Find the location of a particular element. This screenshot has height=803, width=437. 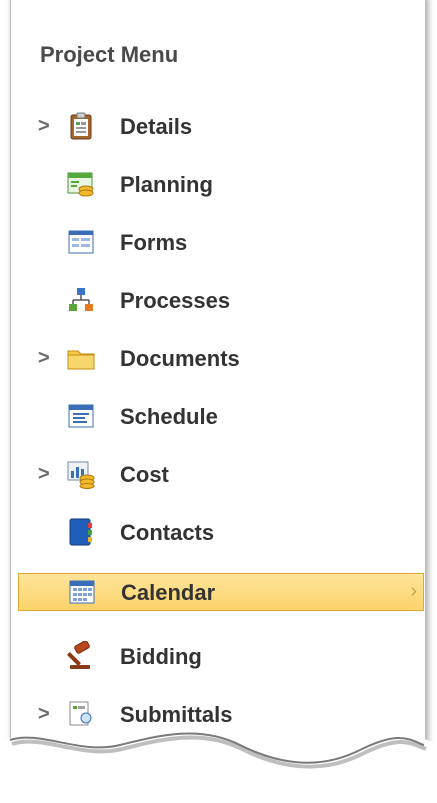

menu-item-processes: Processes is located at coordinates (221, 301).